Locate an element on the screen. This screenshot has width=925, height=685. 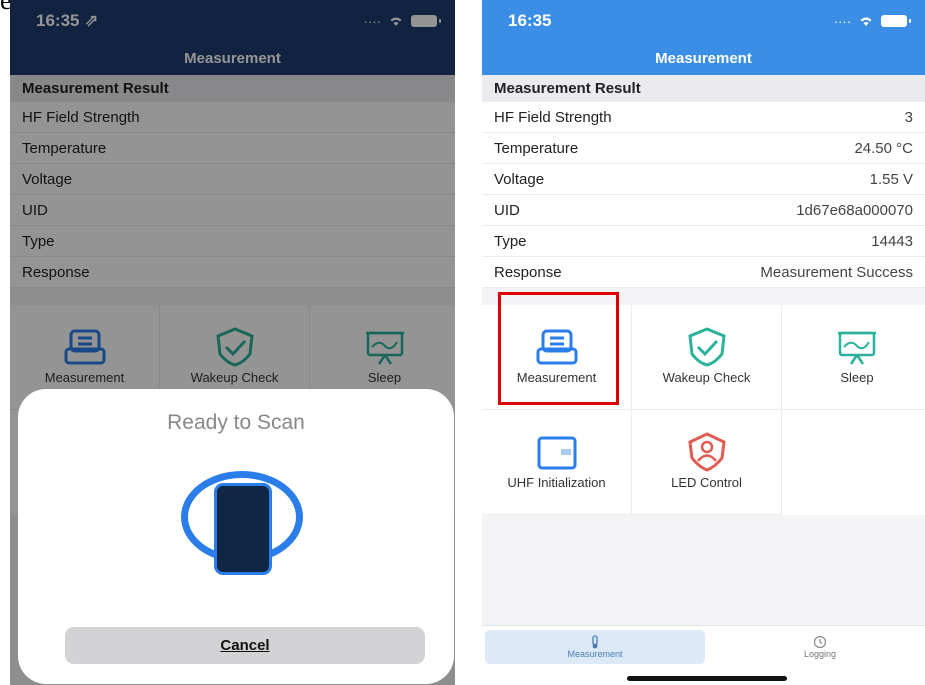
result-row: Voltage 1.55 V is located at coordinates (703, 179).